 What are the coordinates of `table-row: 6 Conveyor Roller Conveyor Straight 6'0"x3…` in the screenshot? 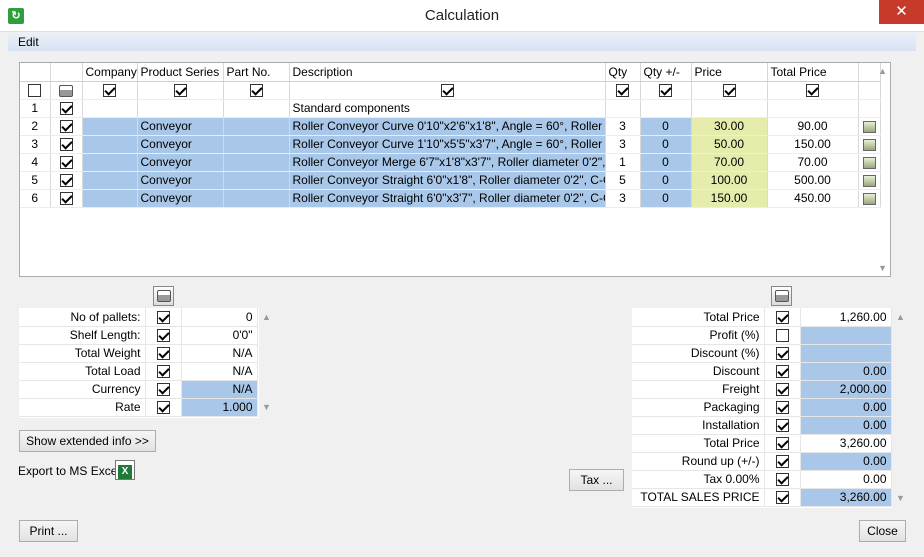 It's located at (450, 198).